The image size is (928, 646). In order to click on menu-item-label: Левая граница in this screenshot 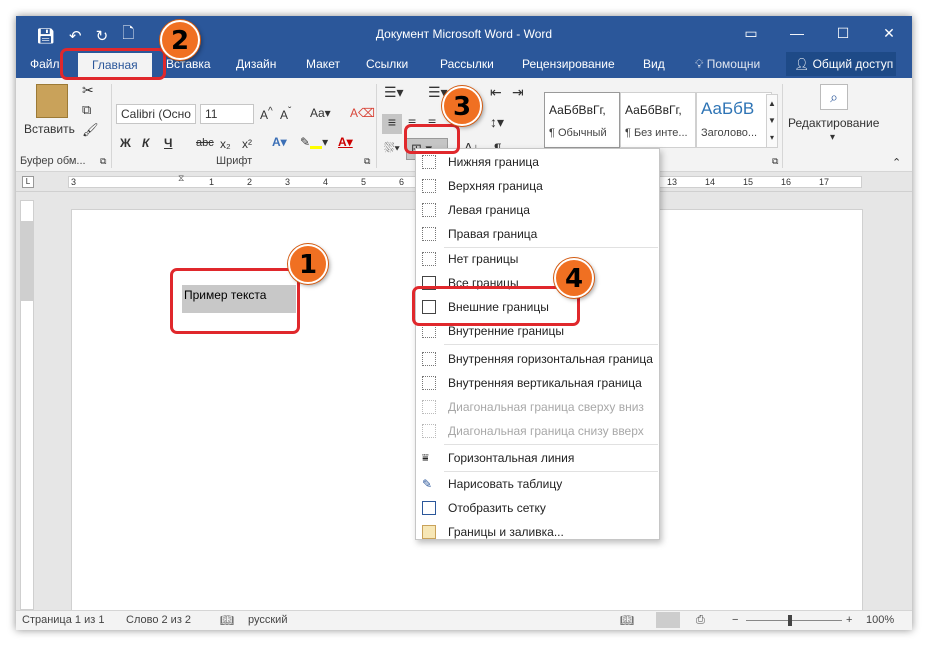, I will do `click(489, 210)`.